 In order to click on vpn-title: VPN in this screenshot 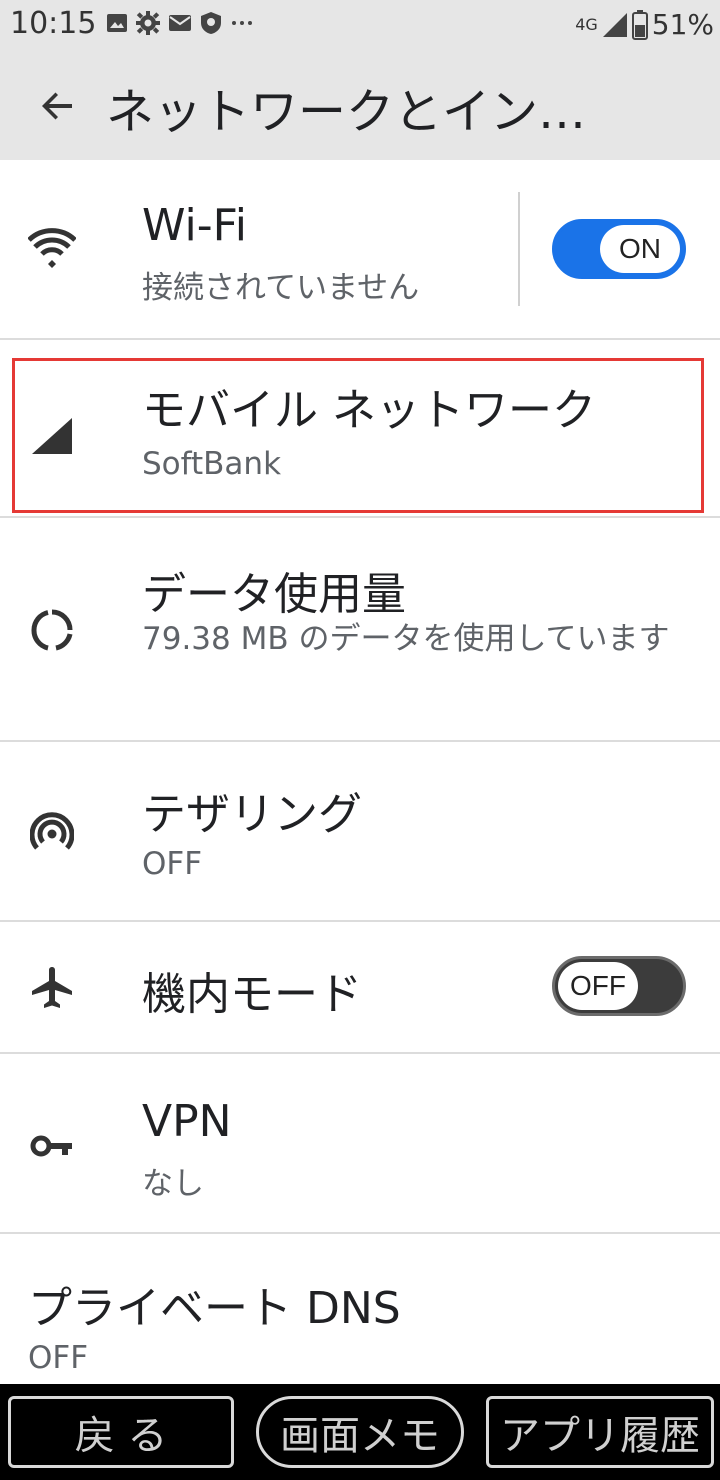, I will do `click(187, 1121)`.